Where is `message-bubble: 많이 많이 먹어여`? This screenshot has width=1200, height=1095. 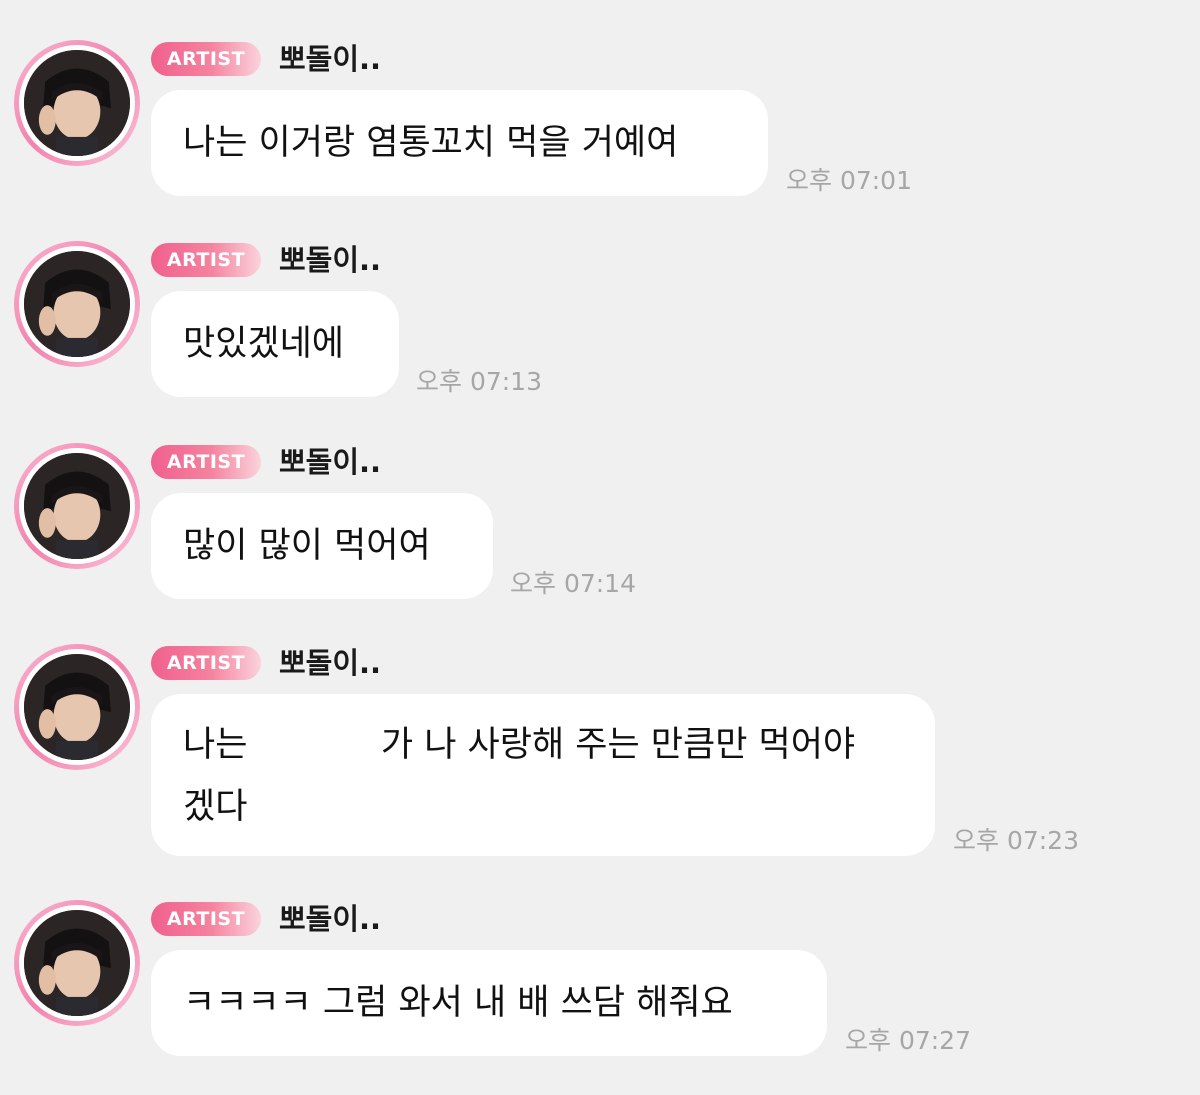
message-bubble: 많이 많이 먹어여 is located at coordinates (322, 546).